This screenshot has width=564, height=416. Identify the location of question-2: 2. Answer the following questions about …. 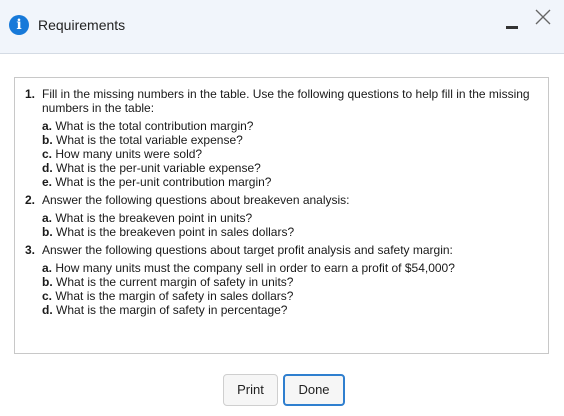
(281, 200).